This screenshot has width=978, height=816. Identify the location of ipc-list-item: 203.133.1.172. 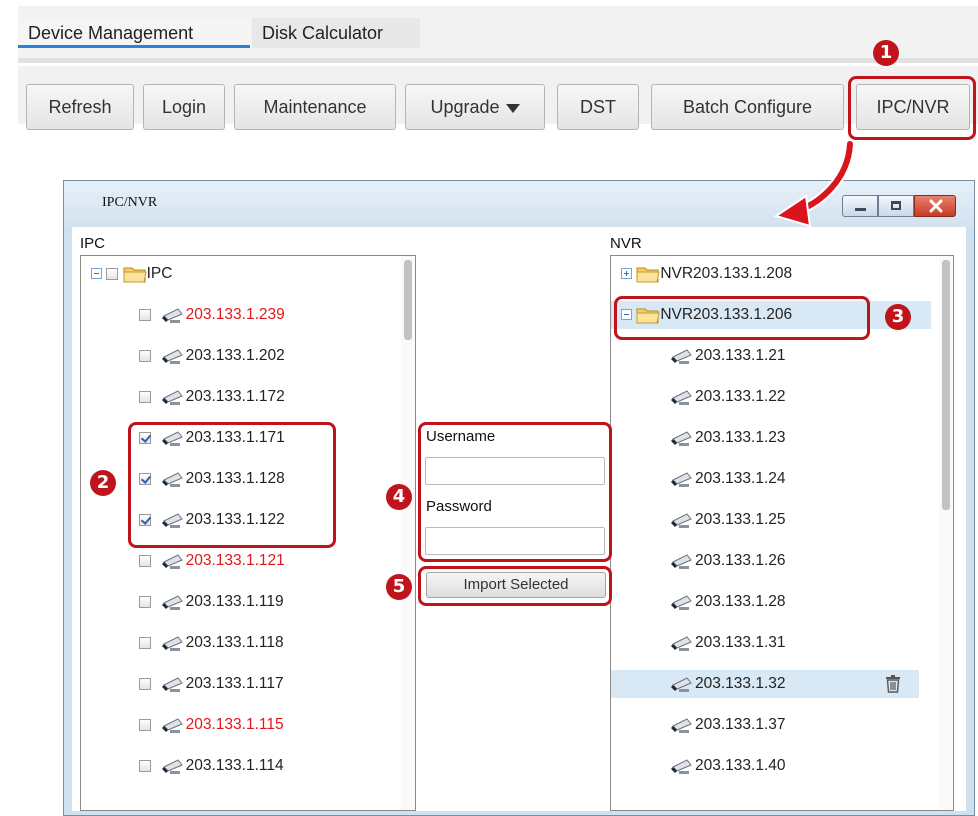
(212, 397).